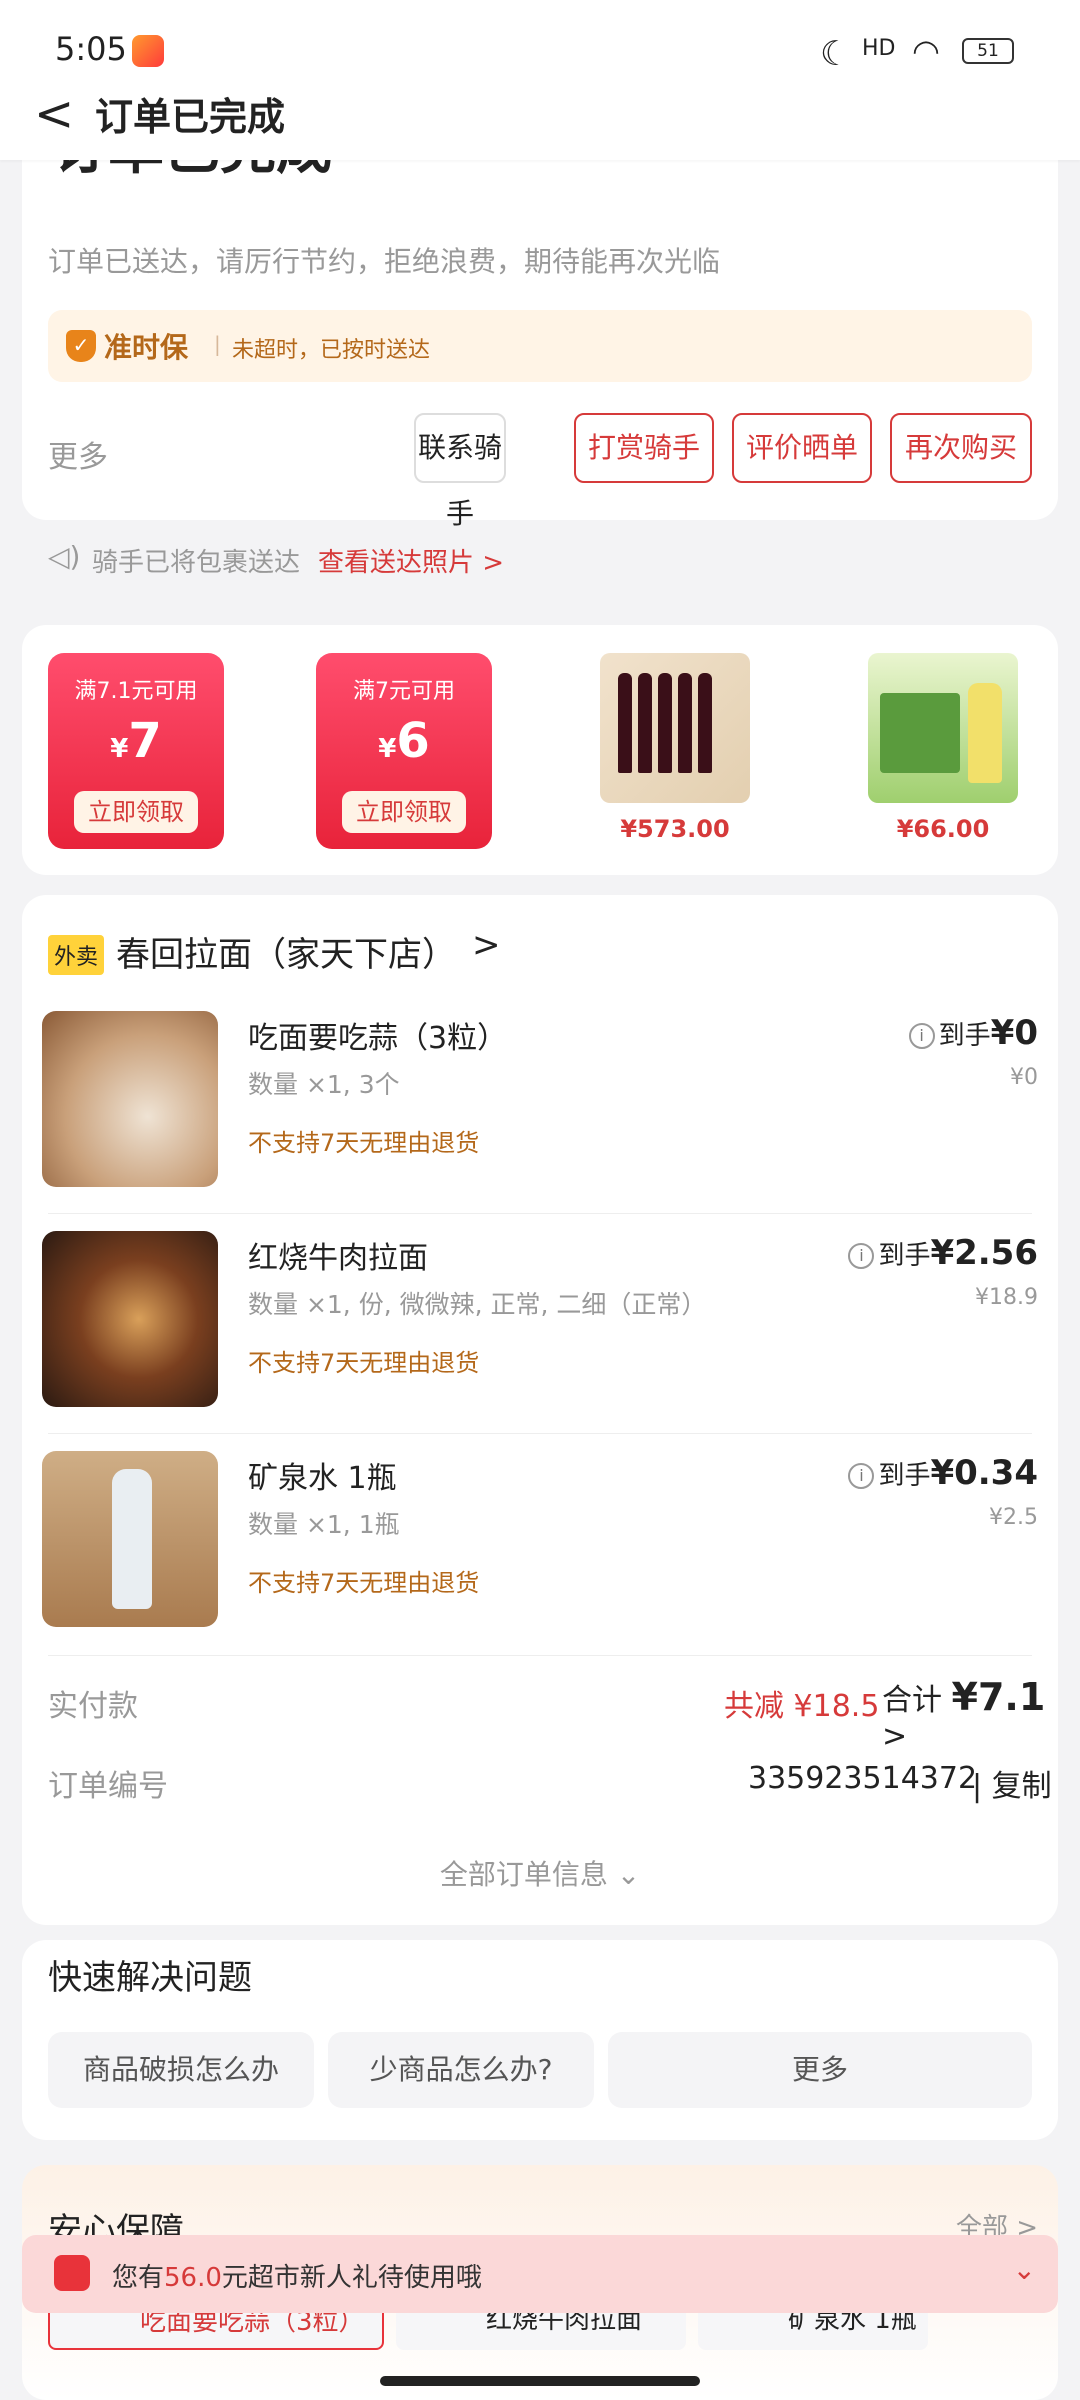 Image resolution: width=1080 pixels, height=2400 pixels. Describe the element at coordinates (644, 448) in the screenshot. I see `tip-rider-button: 打赏骑手` at that location.